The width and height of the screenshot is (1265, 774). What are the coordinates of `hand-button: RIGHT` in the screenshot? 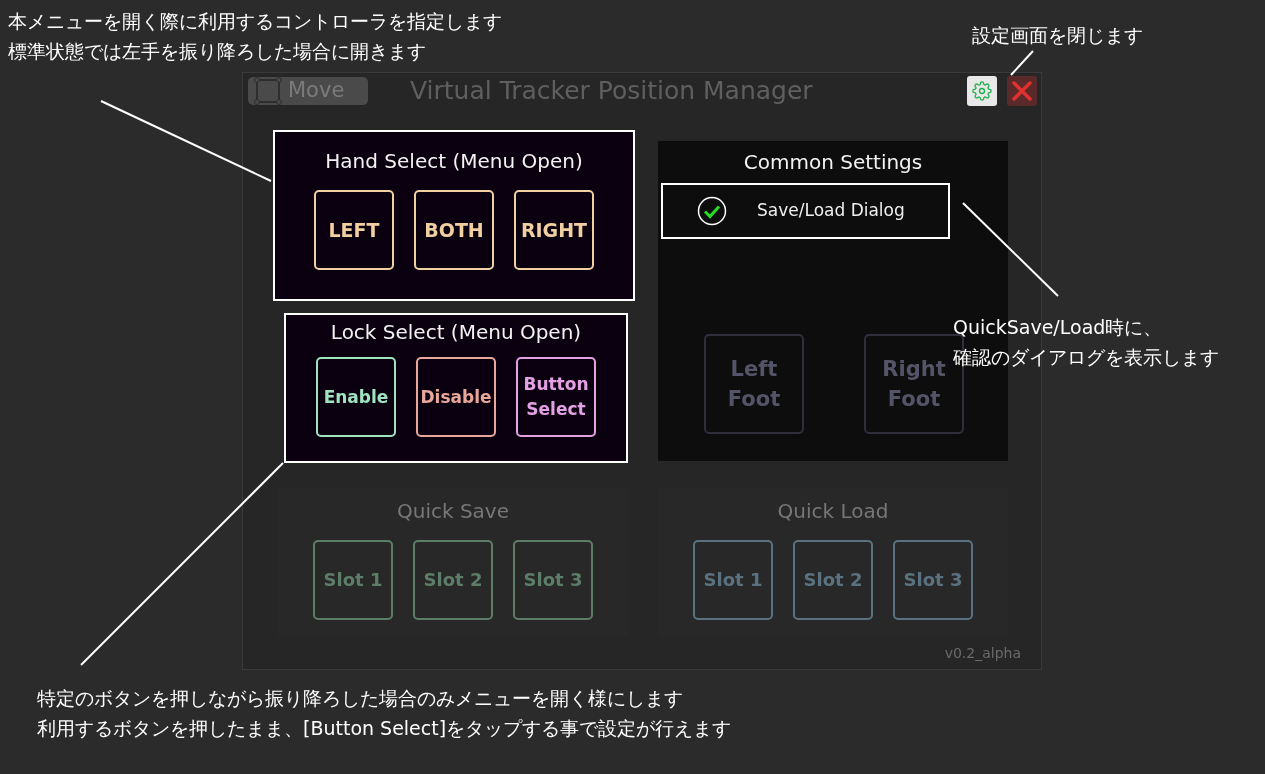 It's located at (554, 230).